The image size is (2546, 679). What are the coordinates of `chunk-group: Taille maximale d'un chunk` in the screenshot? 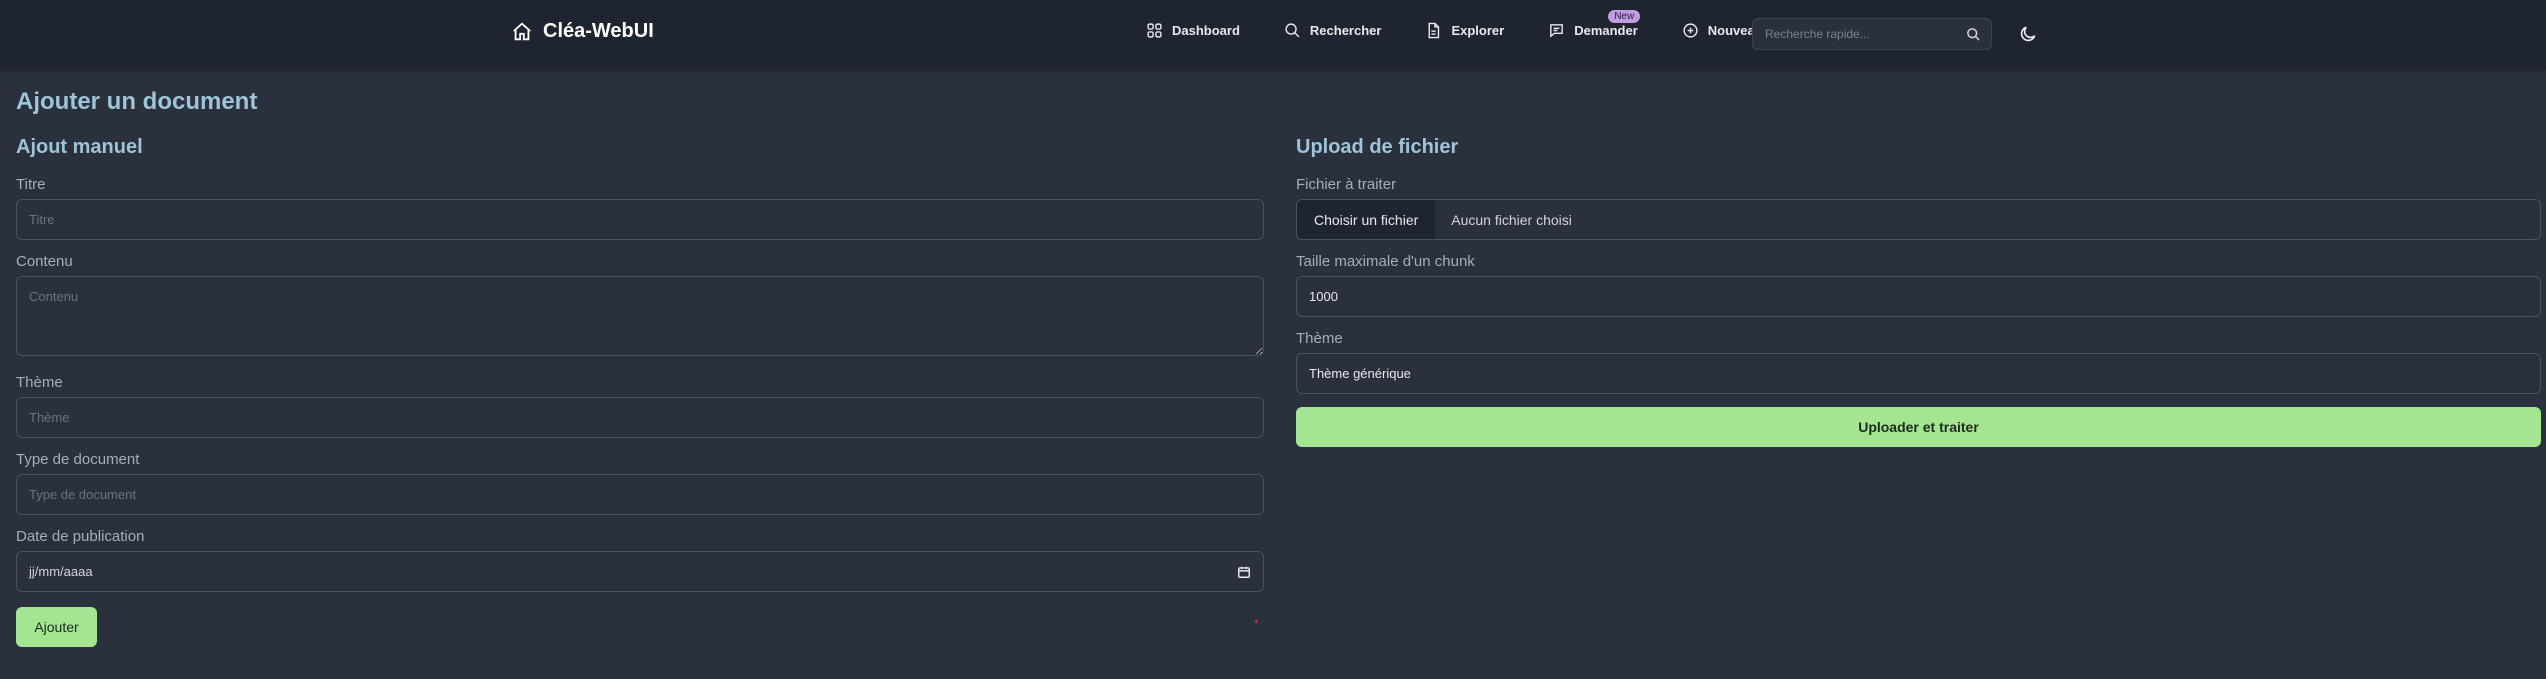 It's located at (1918, 285).